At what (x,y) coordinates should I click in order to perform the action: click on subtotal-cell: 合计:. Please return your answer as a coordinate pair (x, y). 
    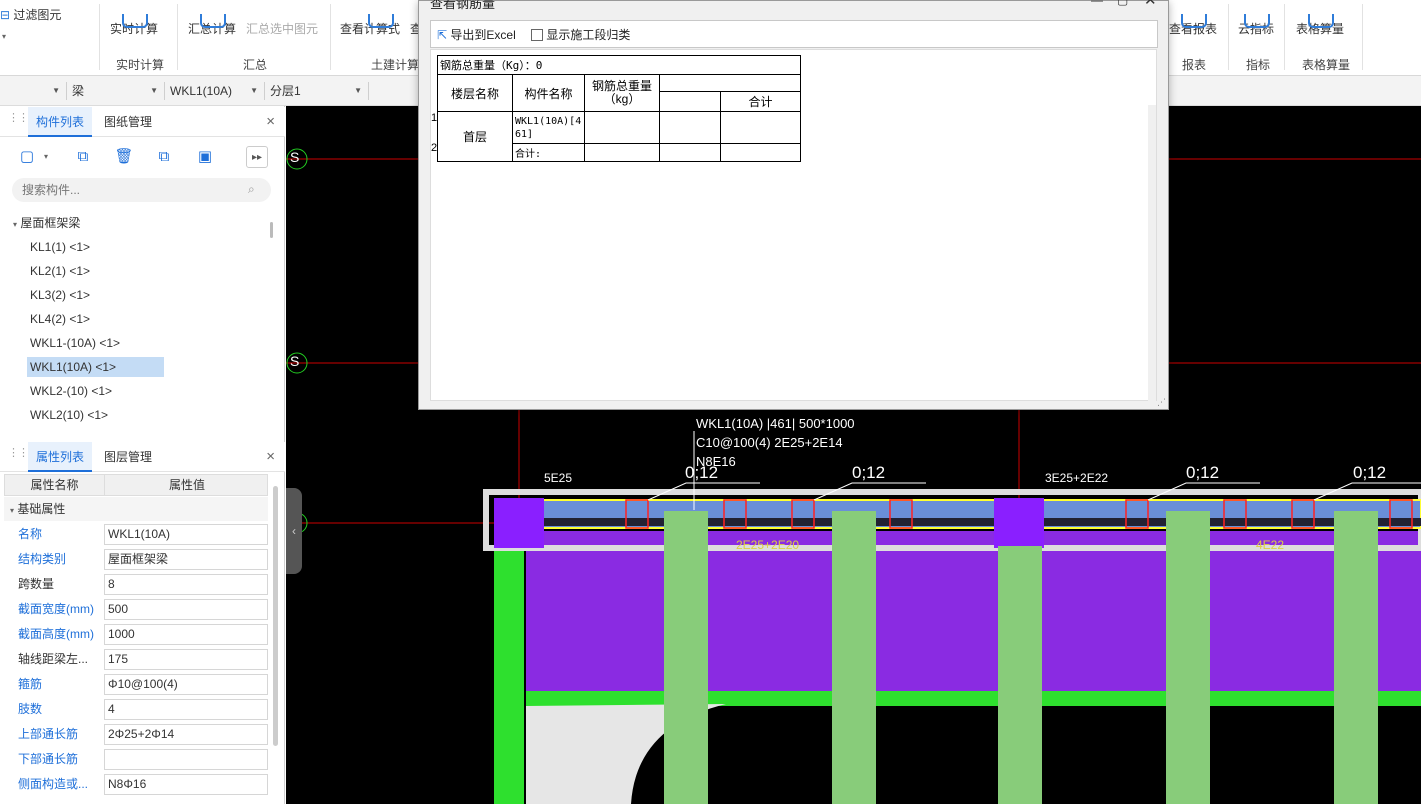
    Looking at the image, I should click on (548, 152).